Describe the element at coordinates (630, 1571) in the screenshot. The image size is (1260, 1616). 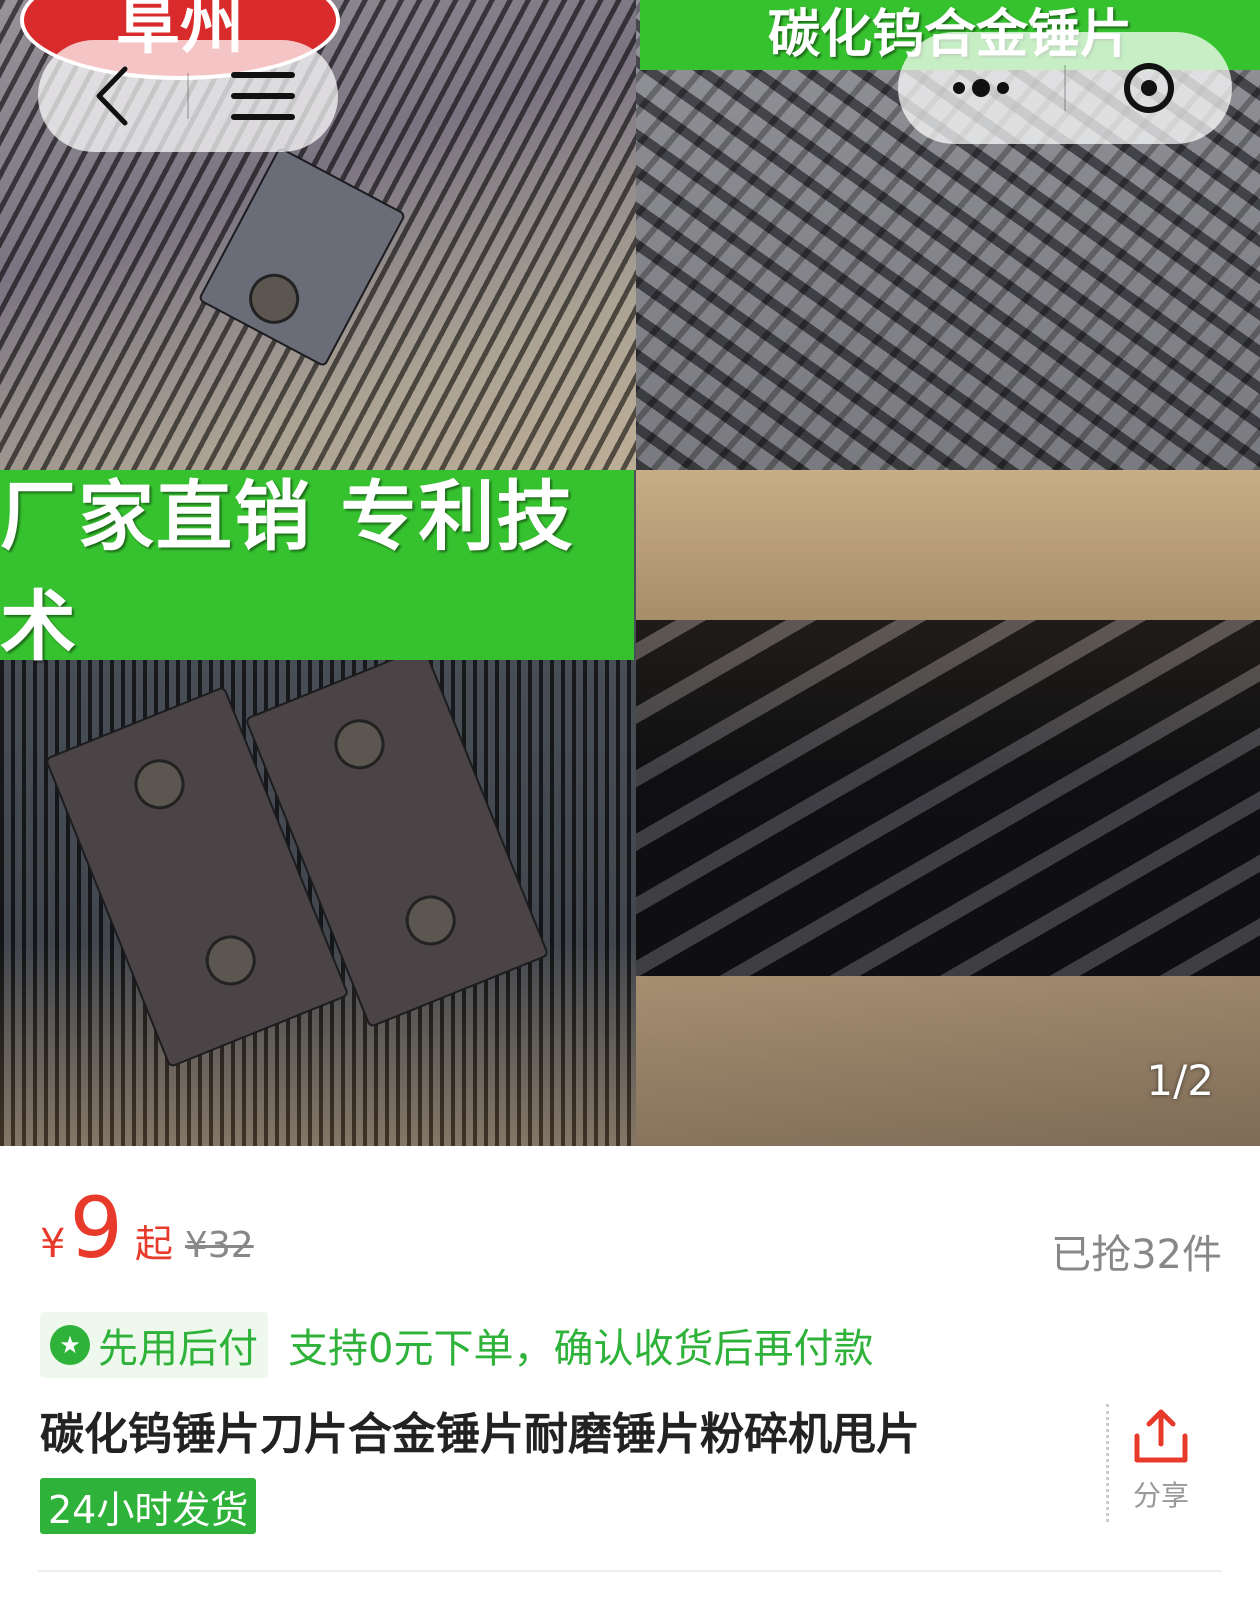
I see `section-divider` at that location.